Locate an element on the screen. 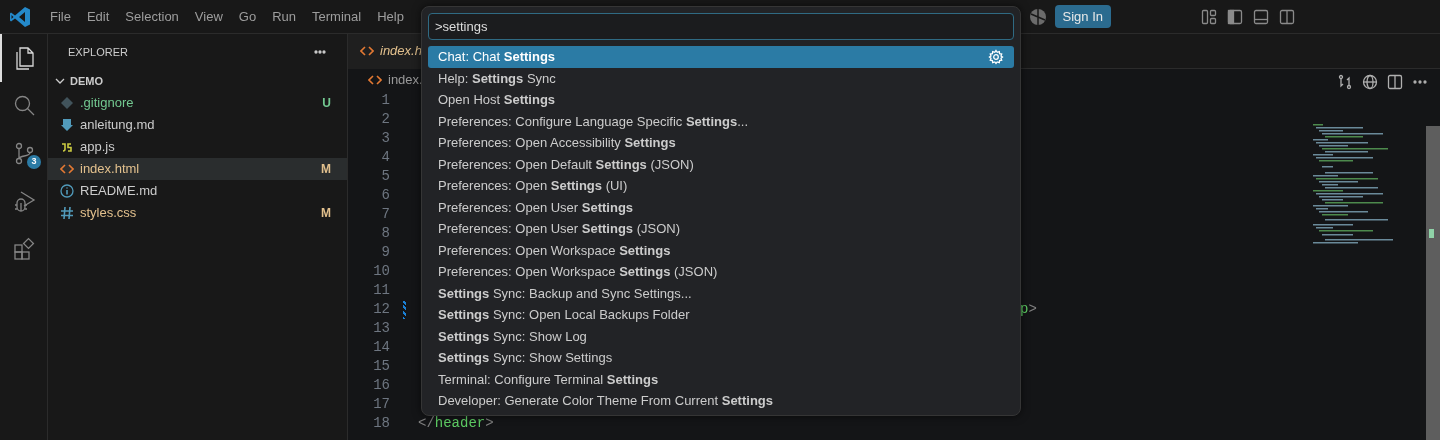  line-number: 17 is located at coordinates (381, 404).